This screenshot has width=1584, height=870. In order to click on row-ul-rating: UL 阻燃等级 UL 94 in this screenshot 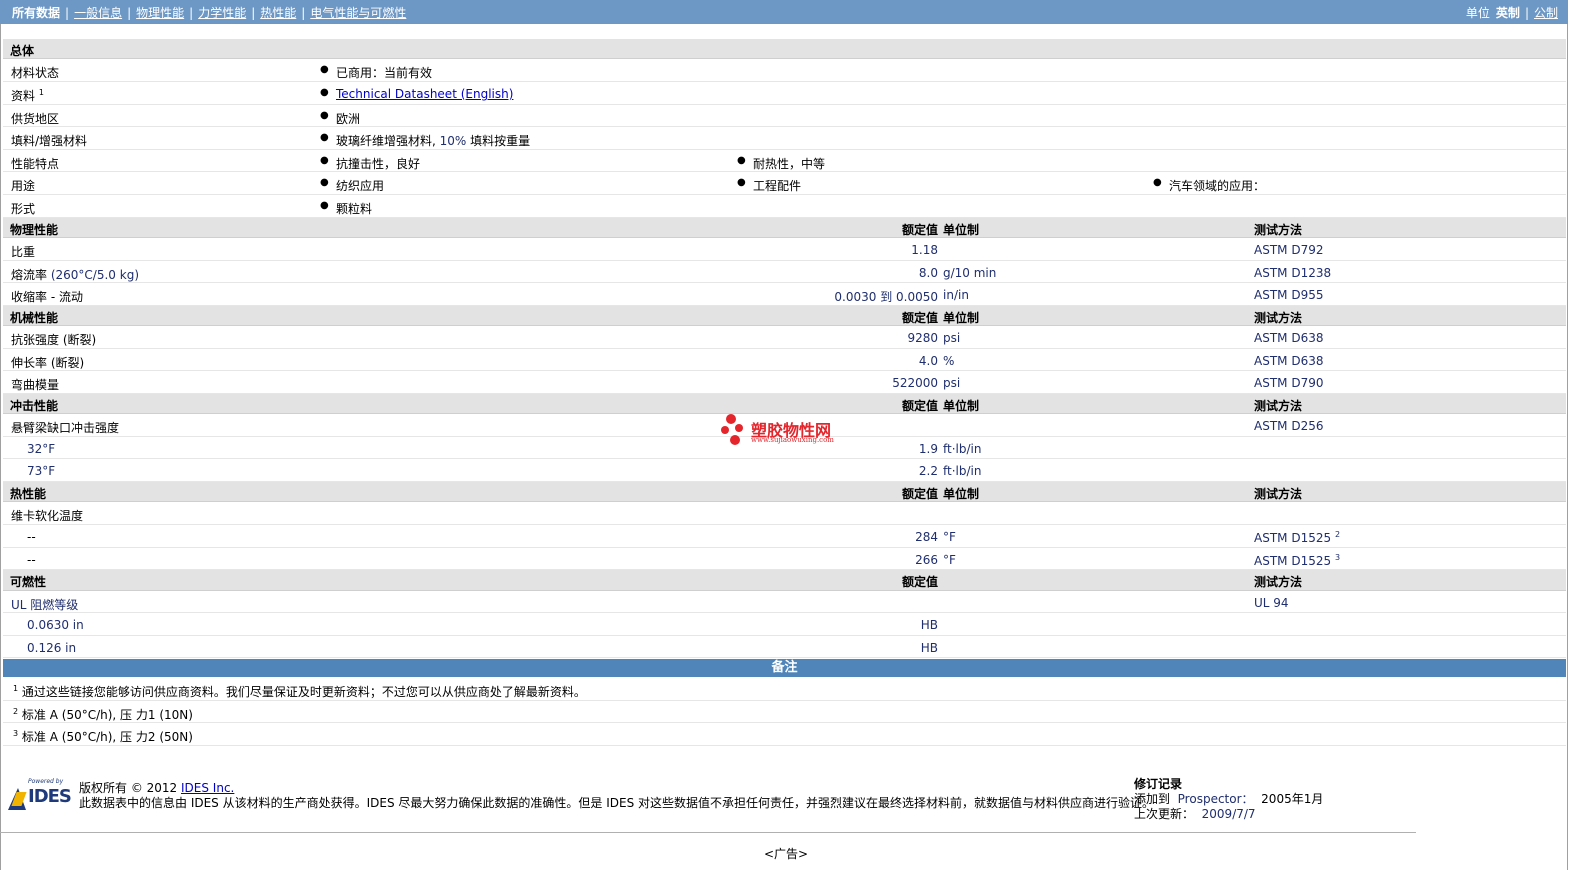, I will do `click(784, 602)`.